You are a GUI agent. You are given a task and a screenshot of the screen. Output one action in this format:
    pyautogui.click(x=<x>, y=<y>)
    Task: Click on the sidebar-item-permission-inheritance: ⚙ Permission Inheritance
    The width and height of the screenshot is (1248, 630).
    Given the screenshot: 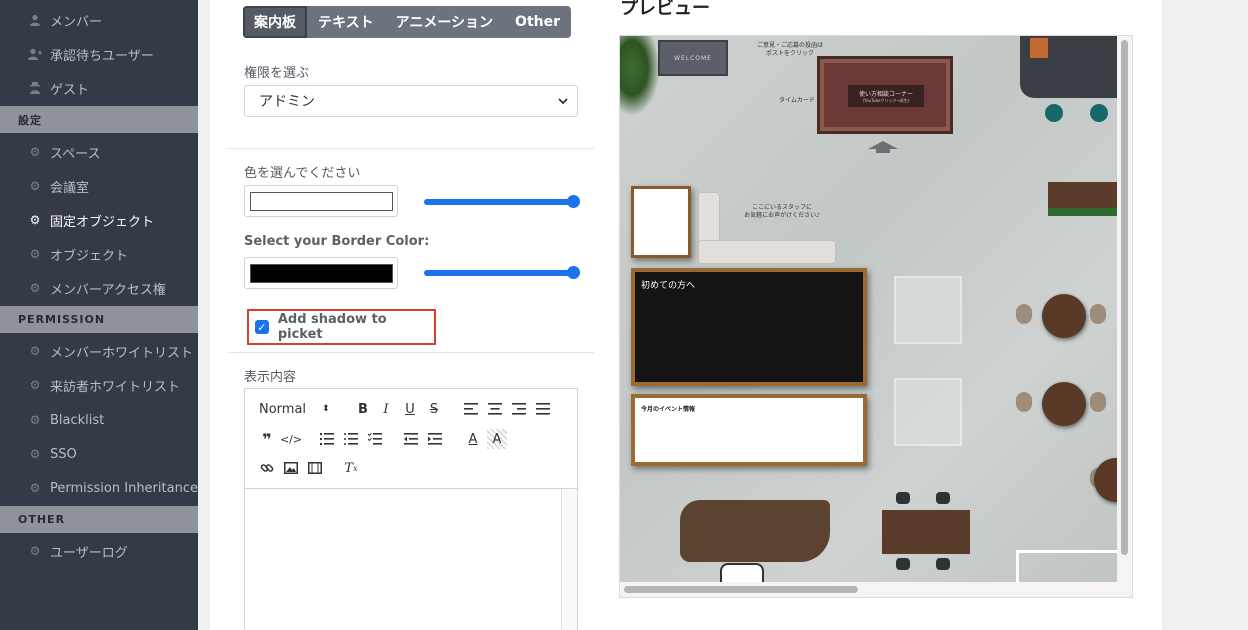 What is the action you would take?
    pyautogui.click(x=99, y=488)
    